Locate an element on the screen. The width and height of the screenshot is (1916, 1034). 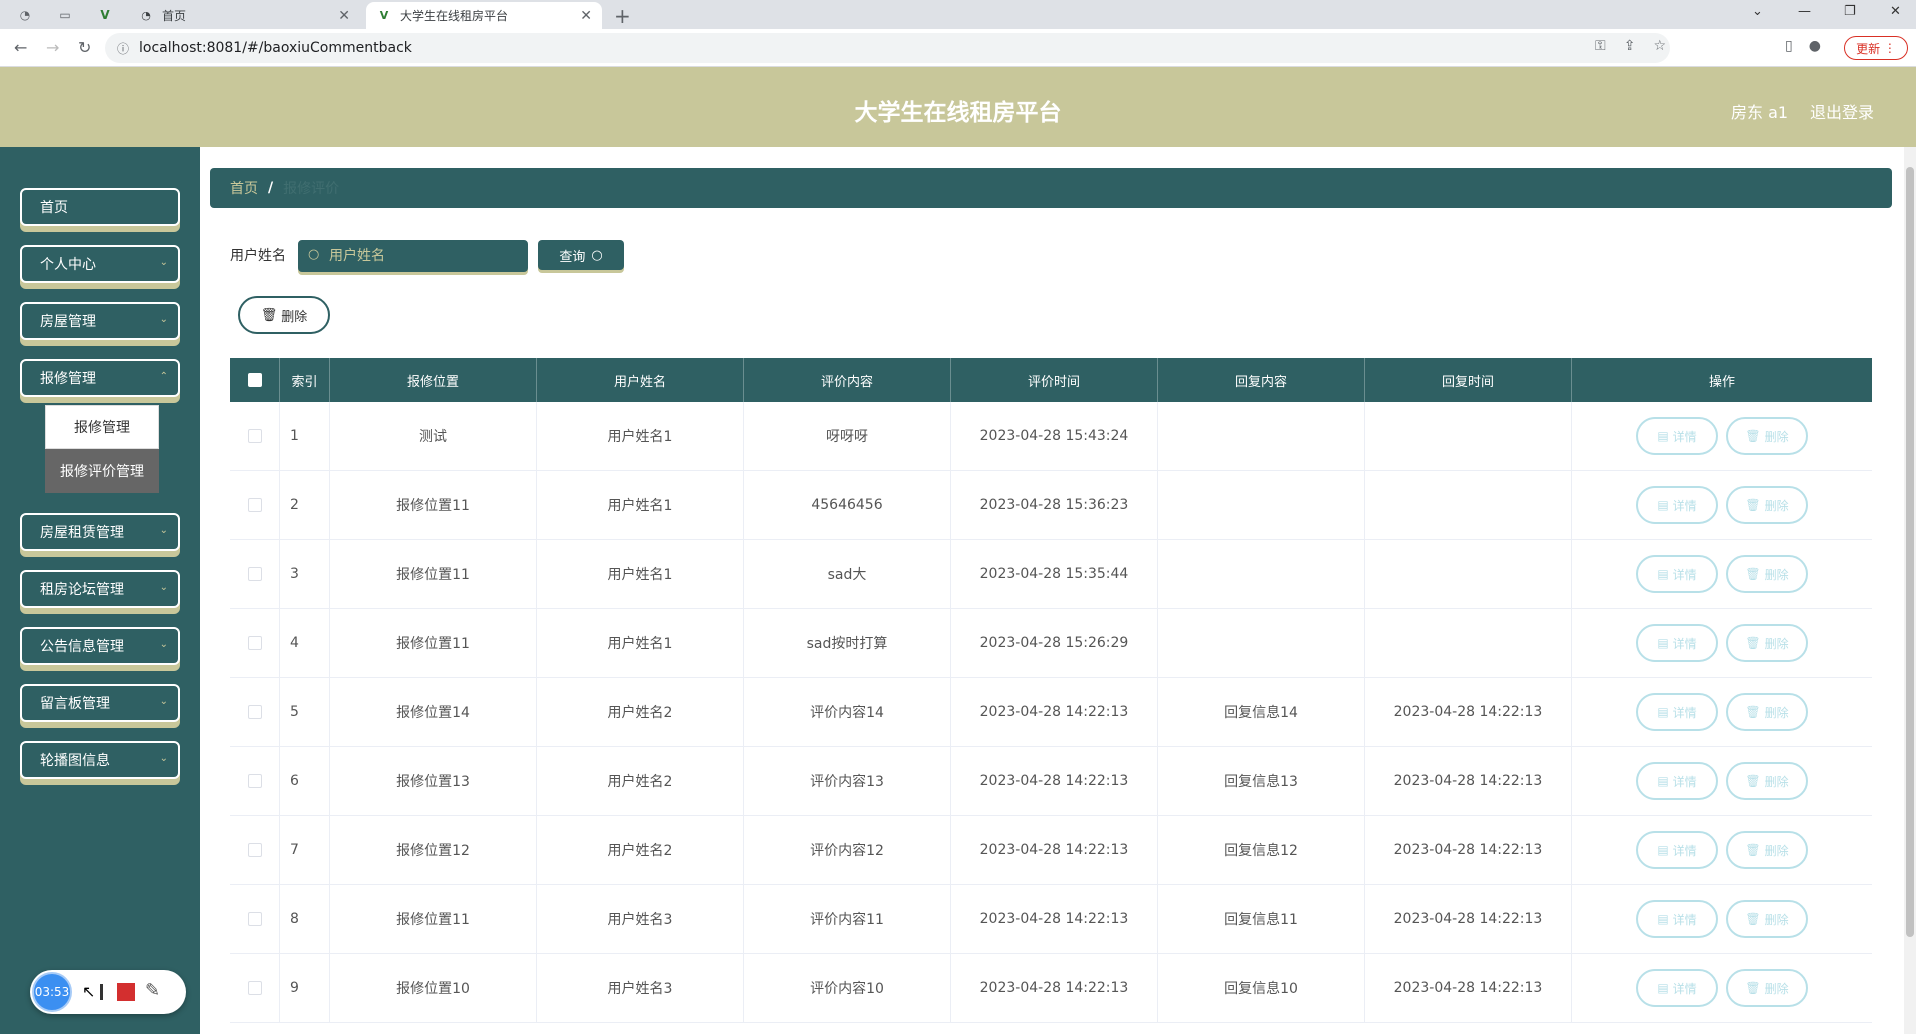
browser-tab-active: V 大学生在线租房平台 ✕ is located at coordinates (484, 15).